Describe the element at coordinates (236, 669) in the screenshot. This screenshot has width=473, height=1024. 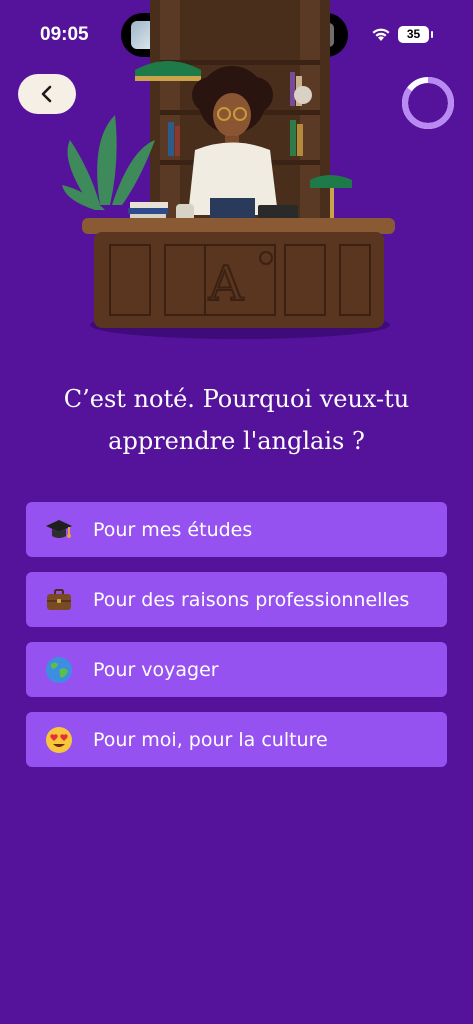
I see `option-travel: Pour voyager` at that location.